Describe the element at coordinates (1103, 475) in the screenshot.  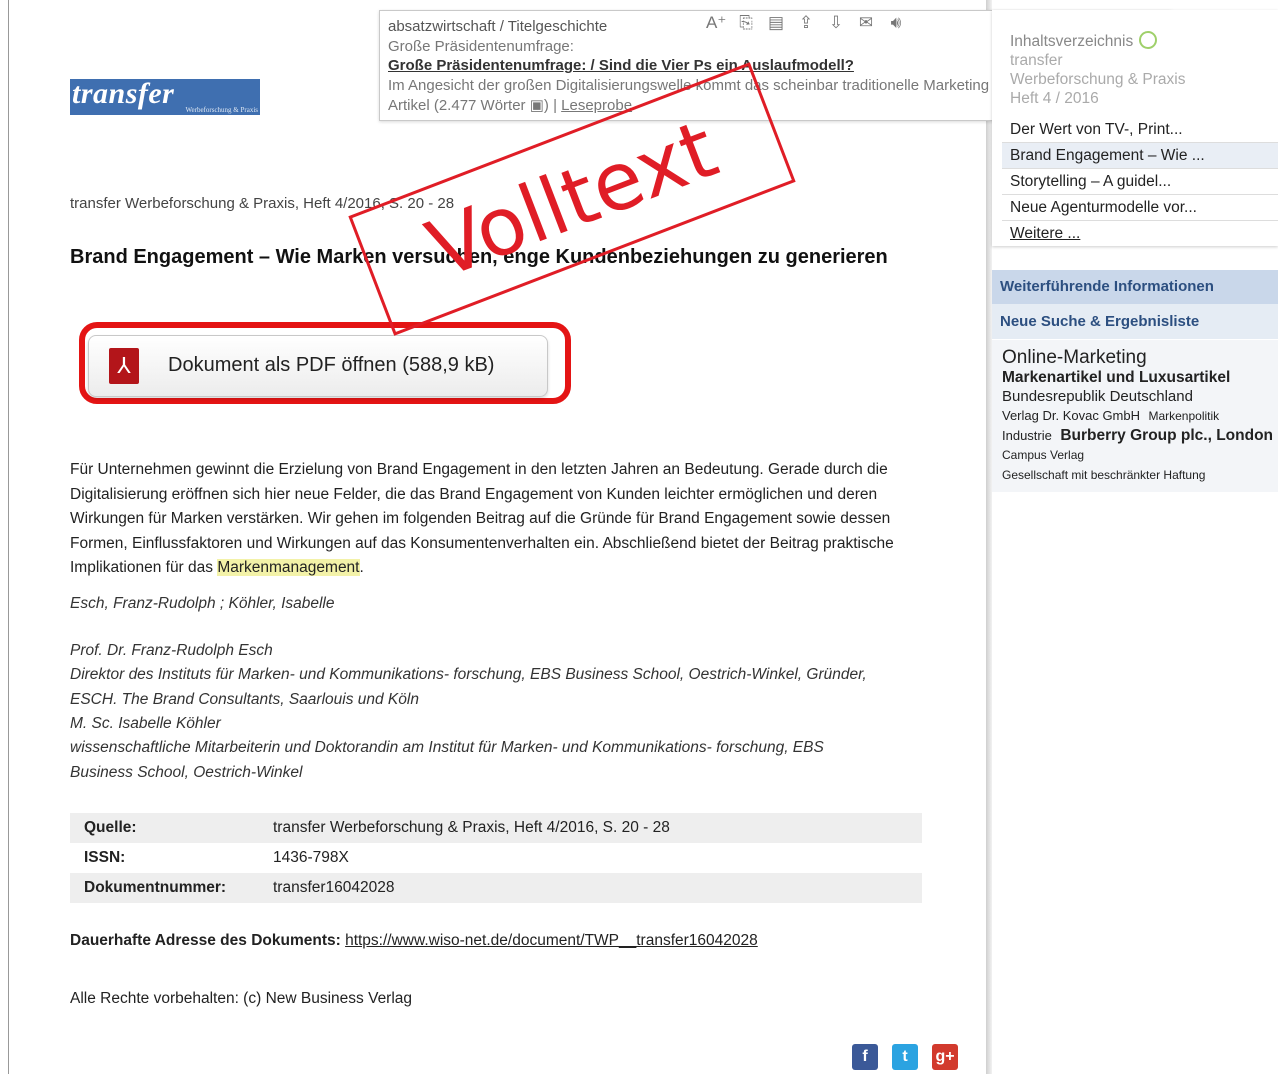
I see `tag-link: Gesellschaft mit beschränkter Haftung` at that location.